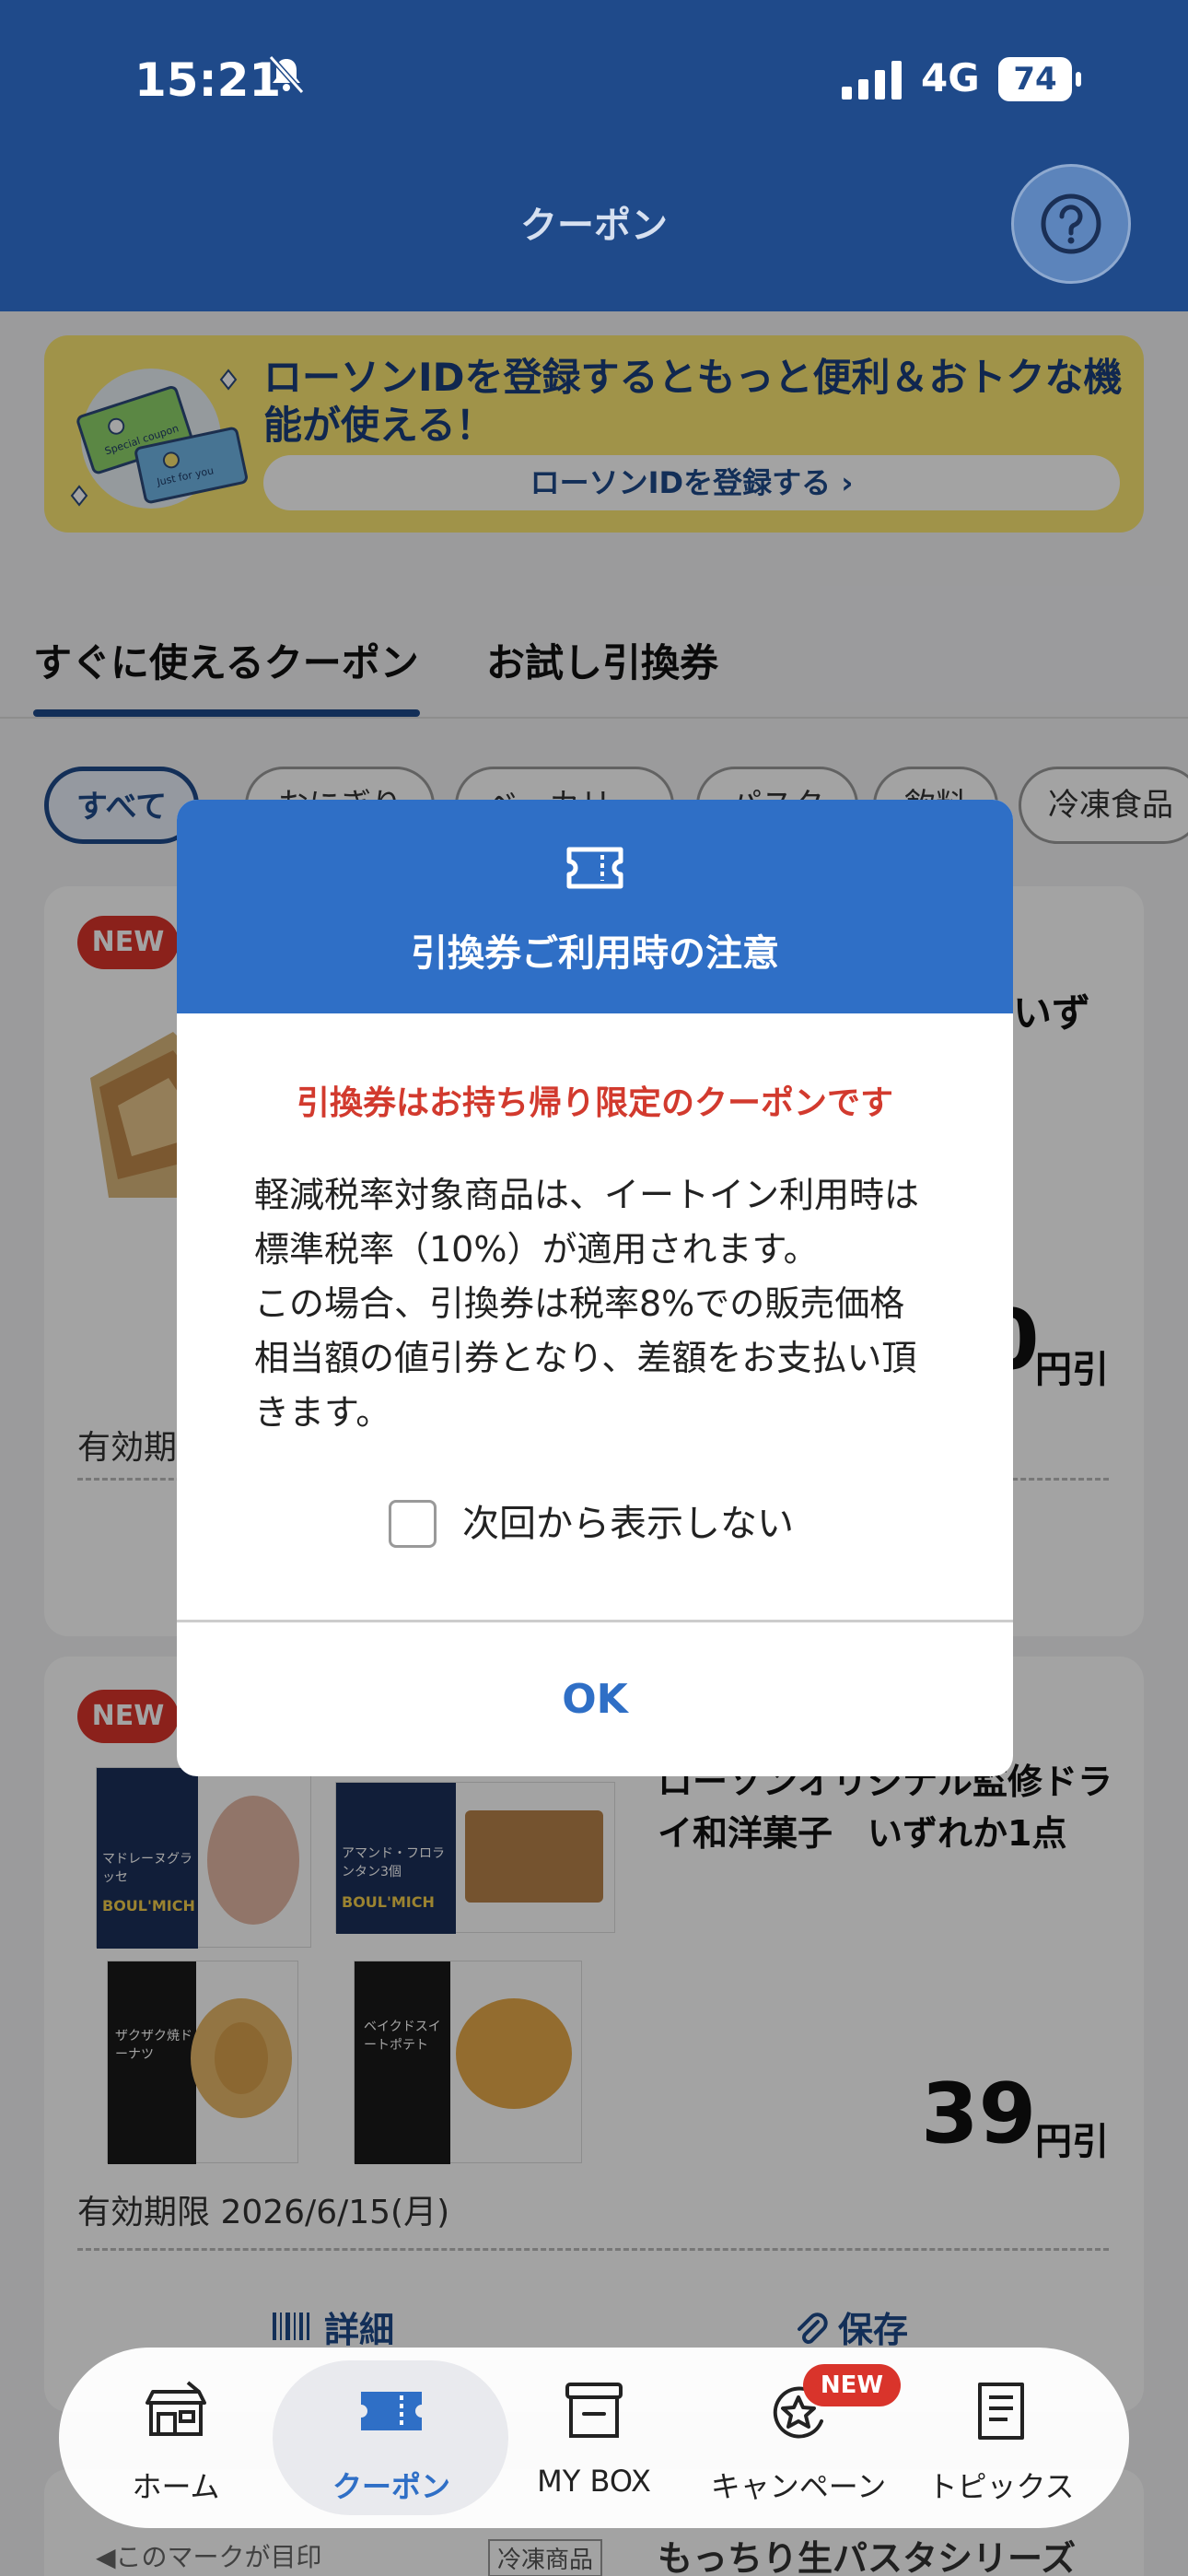 This screenshot has height=2576, width=1188. I want to click on nav-coupon: クーポン, so click(391, 2438).